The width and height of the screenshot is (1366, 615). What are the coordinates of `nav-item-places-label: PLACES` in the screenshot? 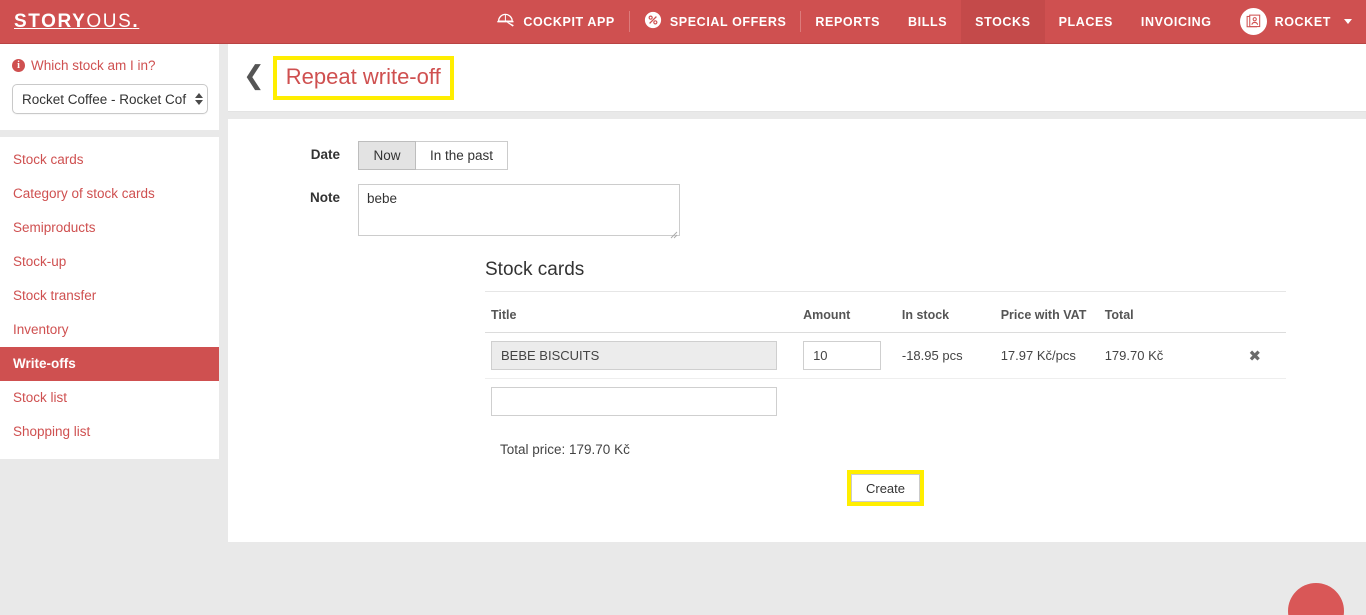 It's located at (1085, 21).